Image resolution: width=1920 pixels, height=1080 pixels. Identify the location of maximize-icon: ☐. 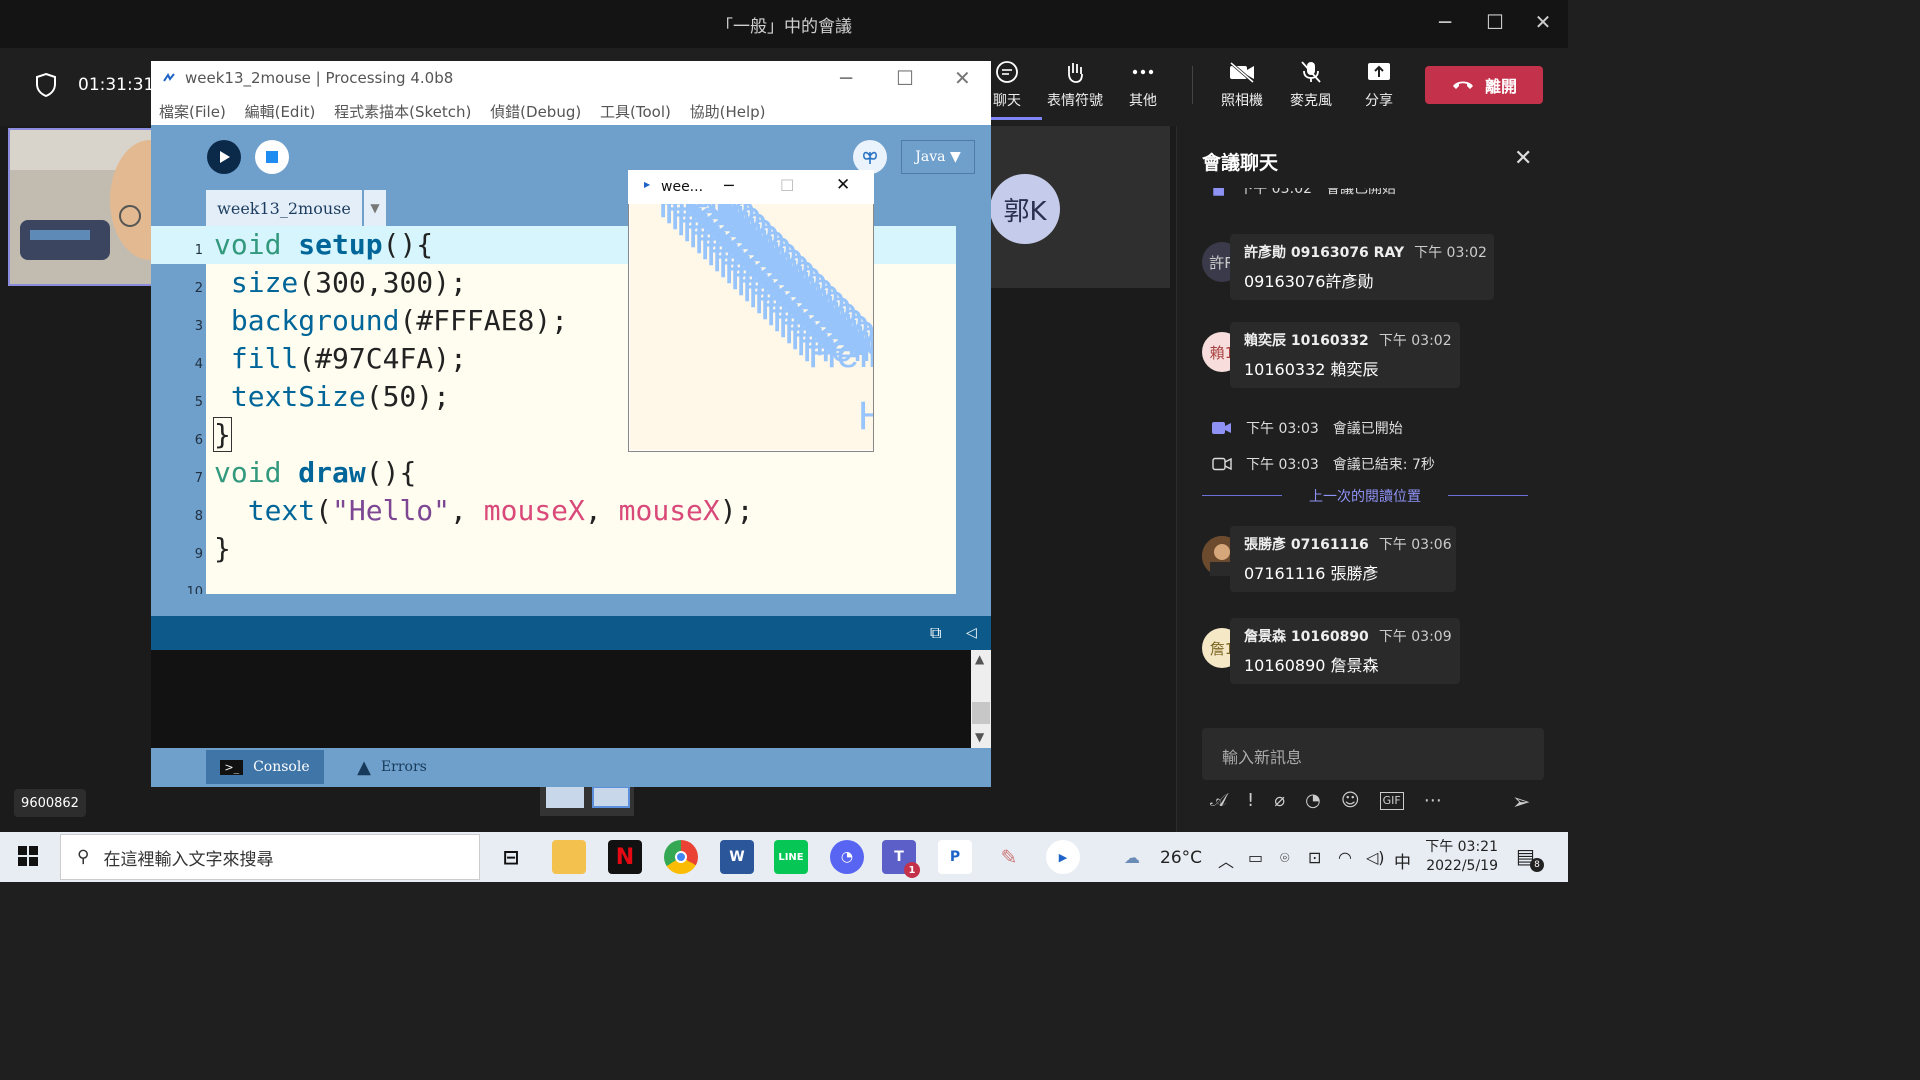
(1495, 22).